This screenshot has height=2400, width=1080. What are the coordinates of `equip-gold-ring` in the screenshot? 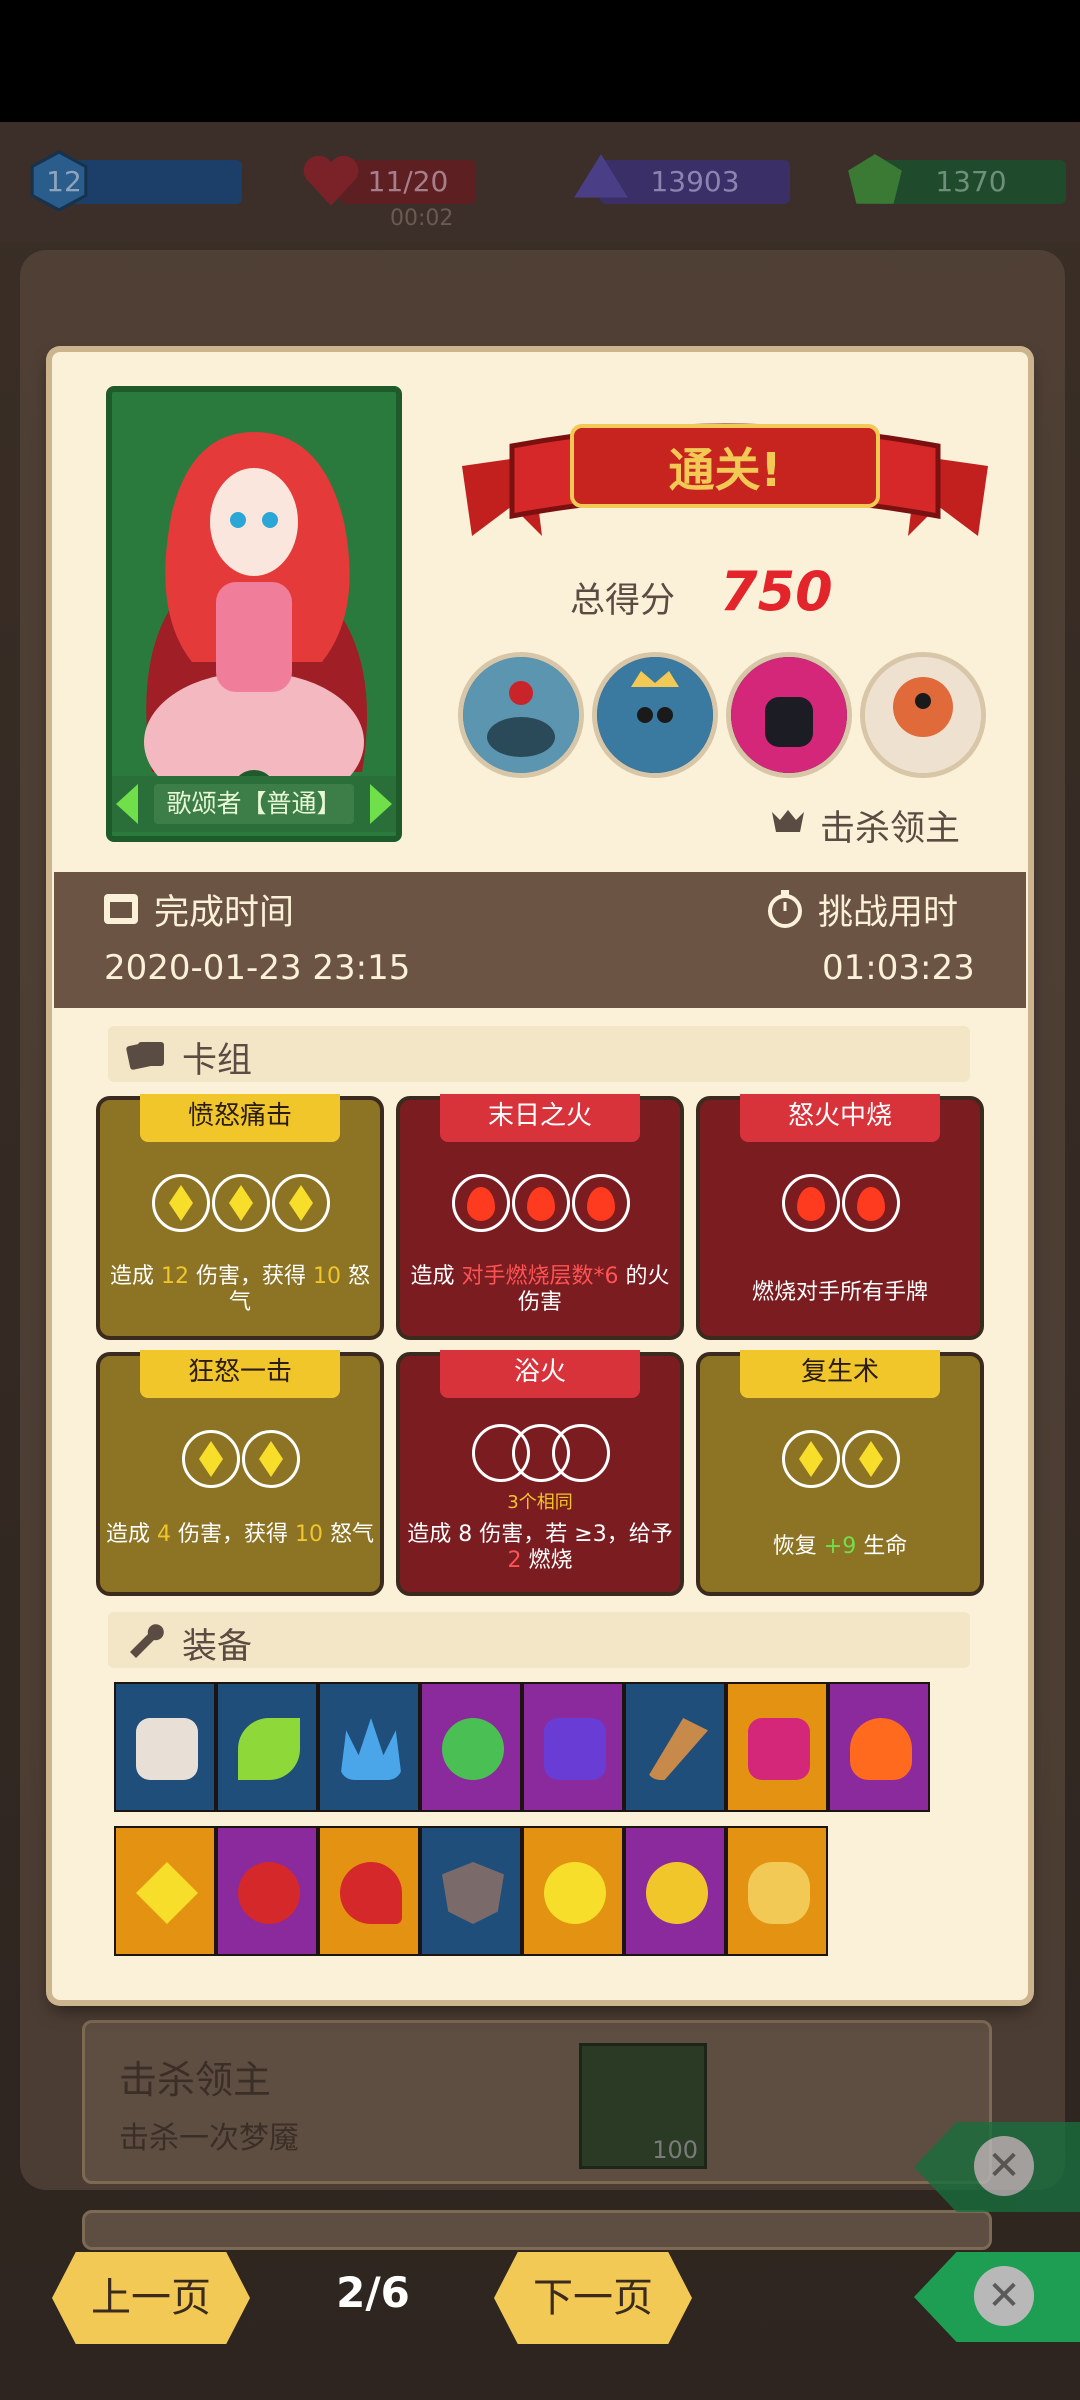 It's located at (675, 1891).